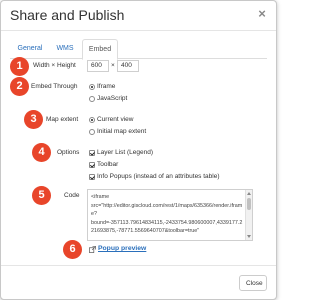 Image resolution: width=320 pixels, height=300 pixels. What do you see at coordinates (68, 152) in the screenshot?
I see `options-label: Options` at bounding box center [68, 152].